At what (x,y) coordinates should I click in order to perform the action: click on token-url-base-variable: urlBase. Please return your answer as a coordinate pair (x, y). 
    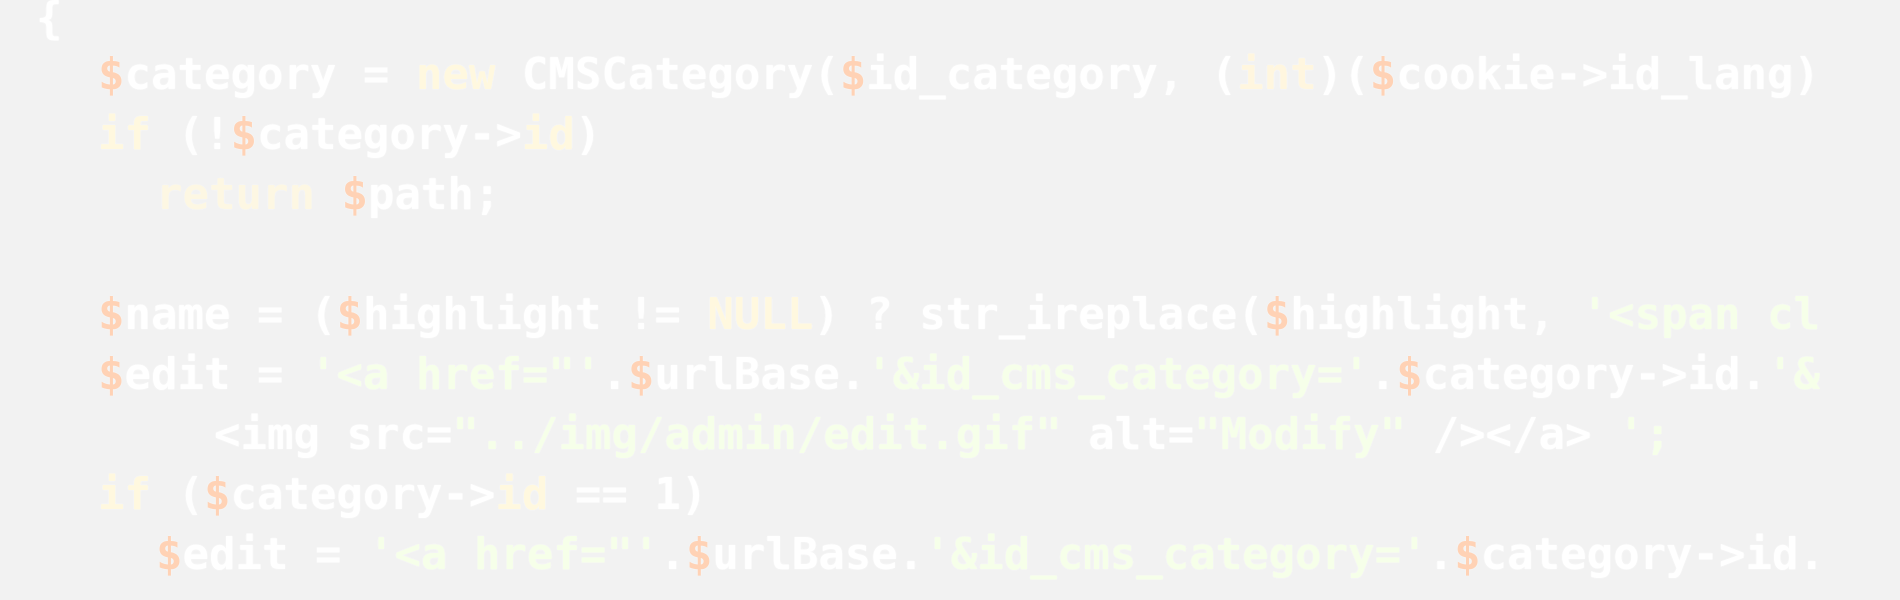
    Looking at the image, I should click on (805, 554).